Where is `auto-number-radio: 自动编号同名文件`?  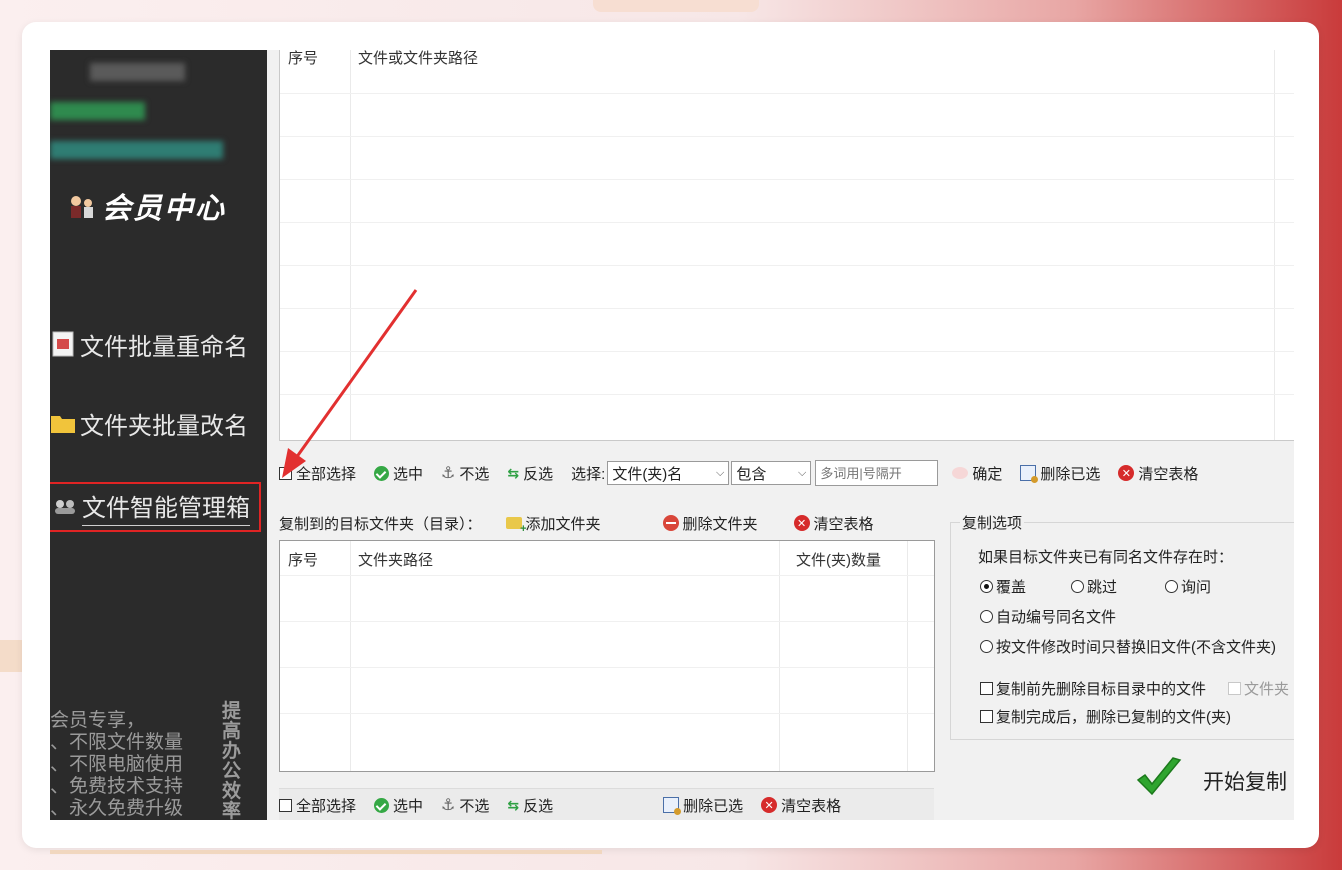 auto-number-radio: 自动编号同名文件 is located at coordinates (1048, 616).